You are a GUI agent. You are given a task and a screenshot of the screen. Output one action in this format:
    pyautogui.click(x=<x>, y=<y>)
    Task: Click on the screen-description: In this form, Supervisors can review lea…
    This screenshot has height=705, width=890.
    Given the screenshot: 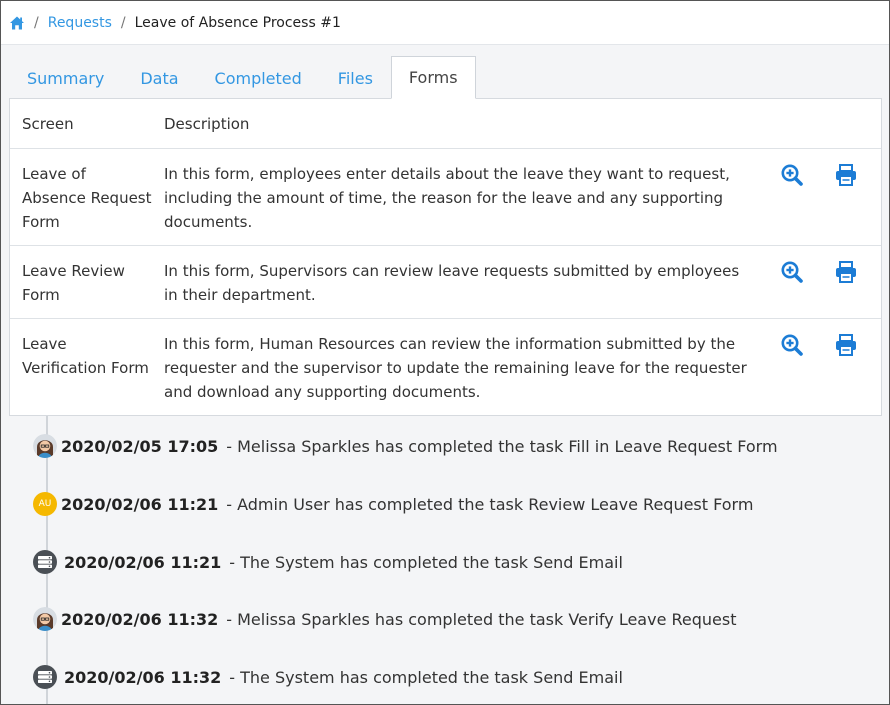 What is the action you would take?
    pyautogui.click(x=452, y=283)
    